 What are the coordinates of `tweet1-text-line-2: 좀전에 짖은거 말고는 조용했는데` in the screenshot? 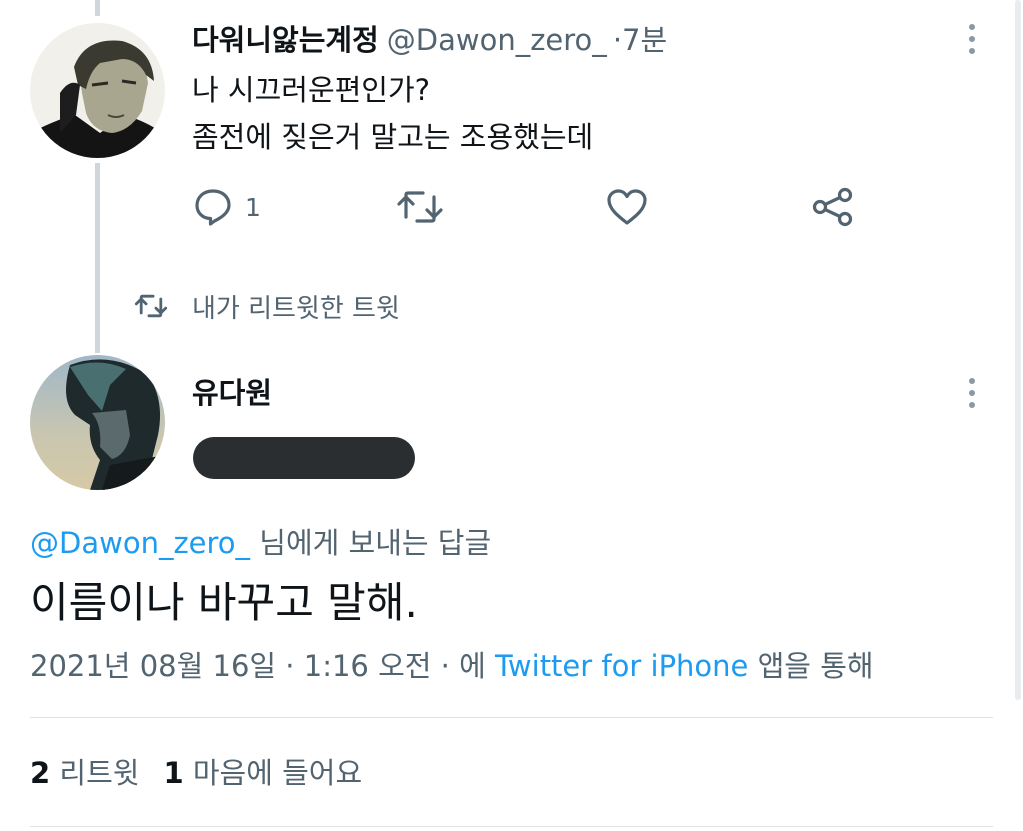 It's located at (393, 137).